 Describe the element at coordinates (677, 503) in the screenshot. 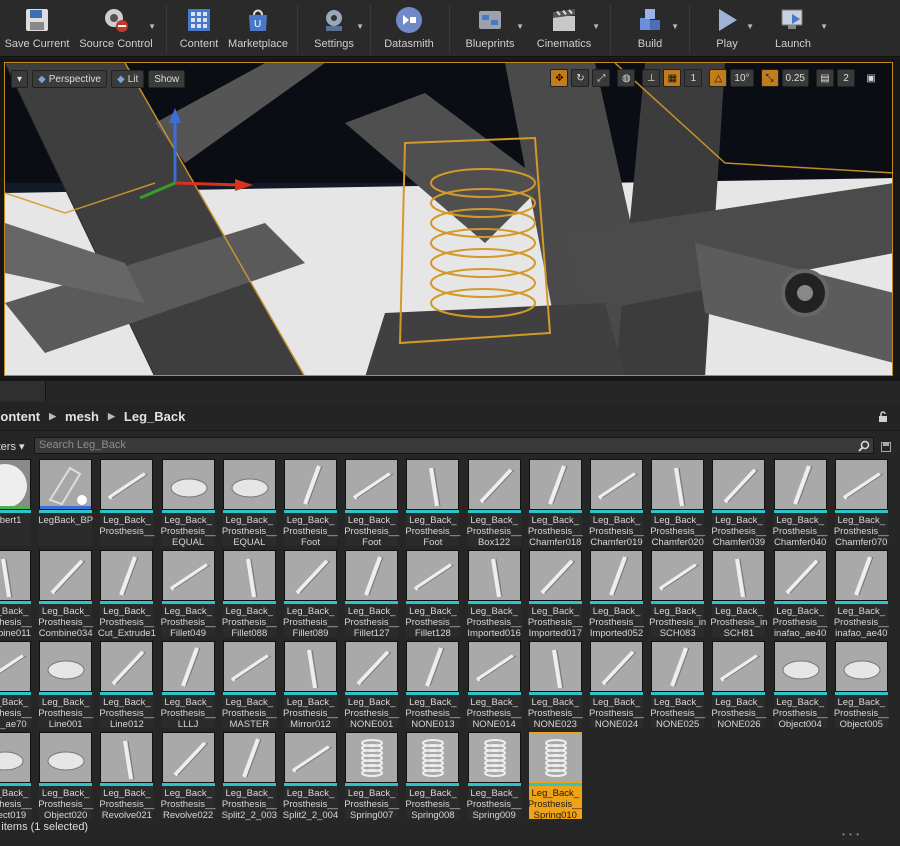

I see `asset-tile: Leg_Back_ Prosthesis__ Chamfer020` at that location.